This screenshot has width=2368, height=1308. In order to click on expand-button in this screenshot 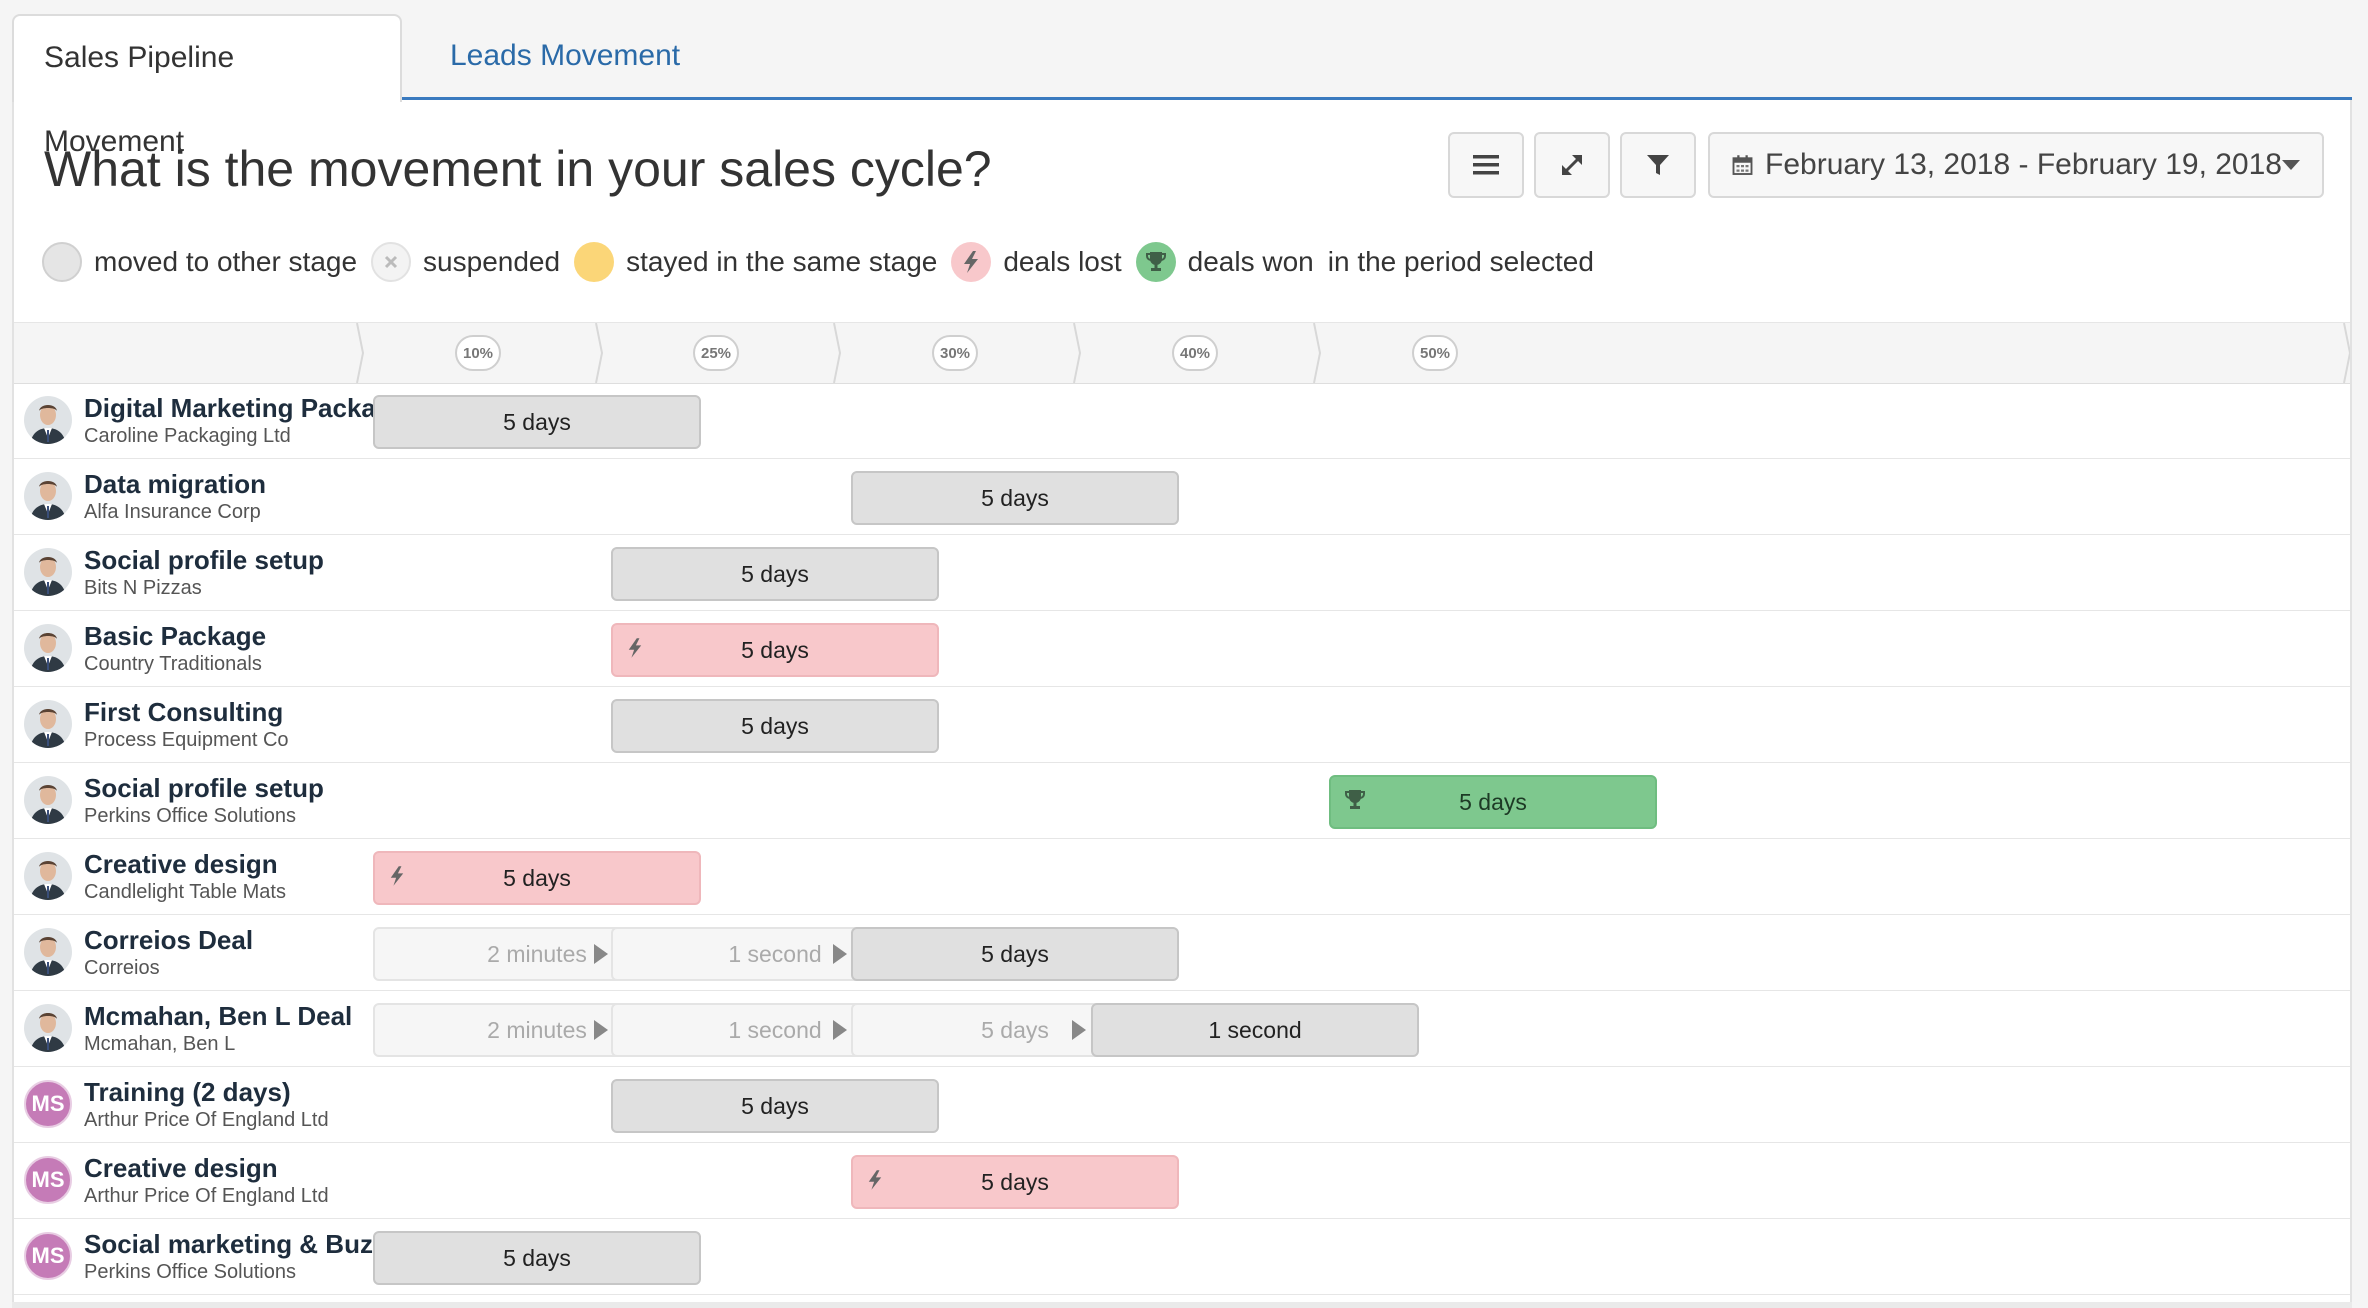, I will do `click(1572, 165)`.